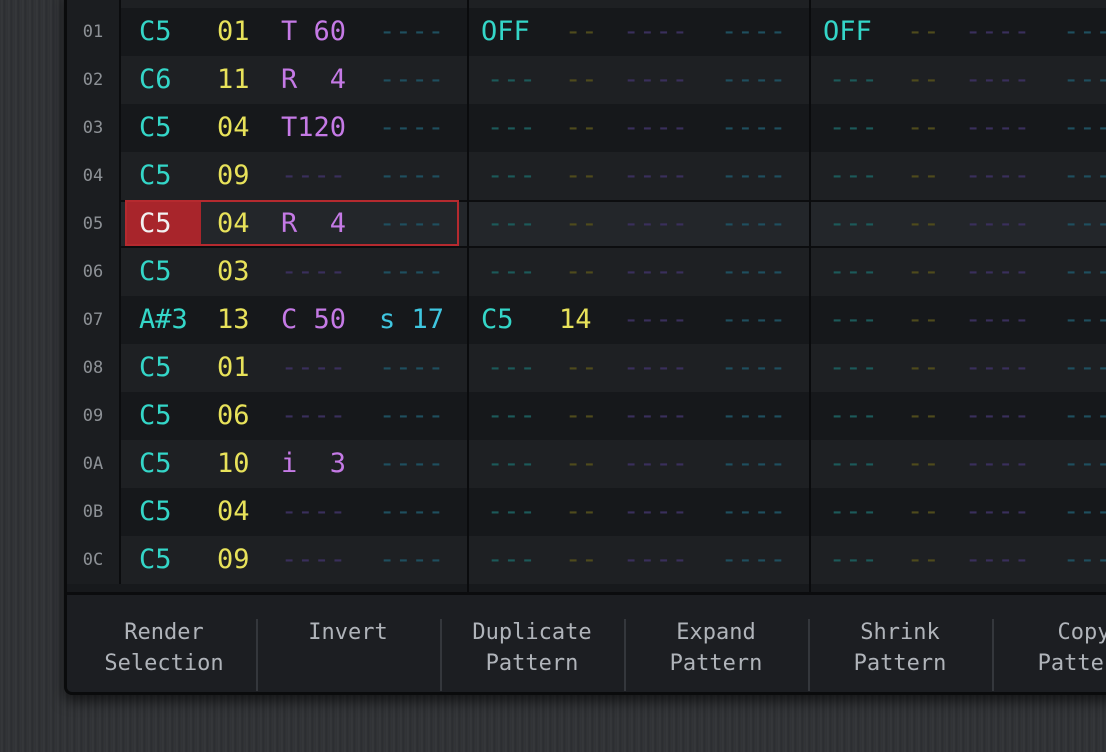 The width and height of the screenshot is (1106, 752). What do you see at coordinates (313, 32) in the screenshot?
I see `effect-cell: T 60` at bounding box center [313, 32].